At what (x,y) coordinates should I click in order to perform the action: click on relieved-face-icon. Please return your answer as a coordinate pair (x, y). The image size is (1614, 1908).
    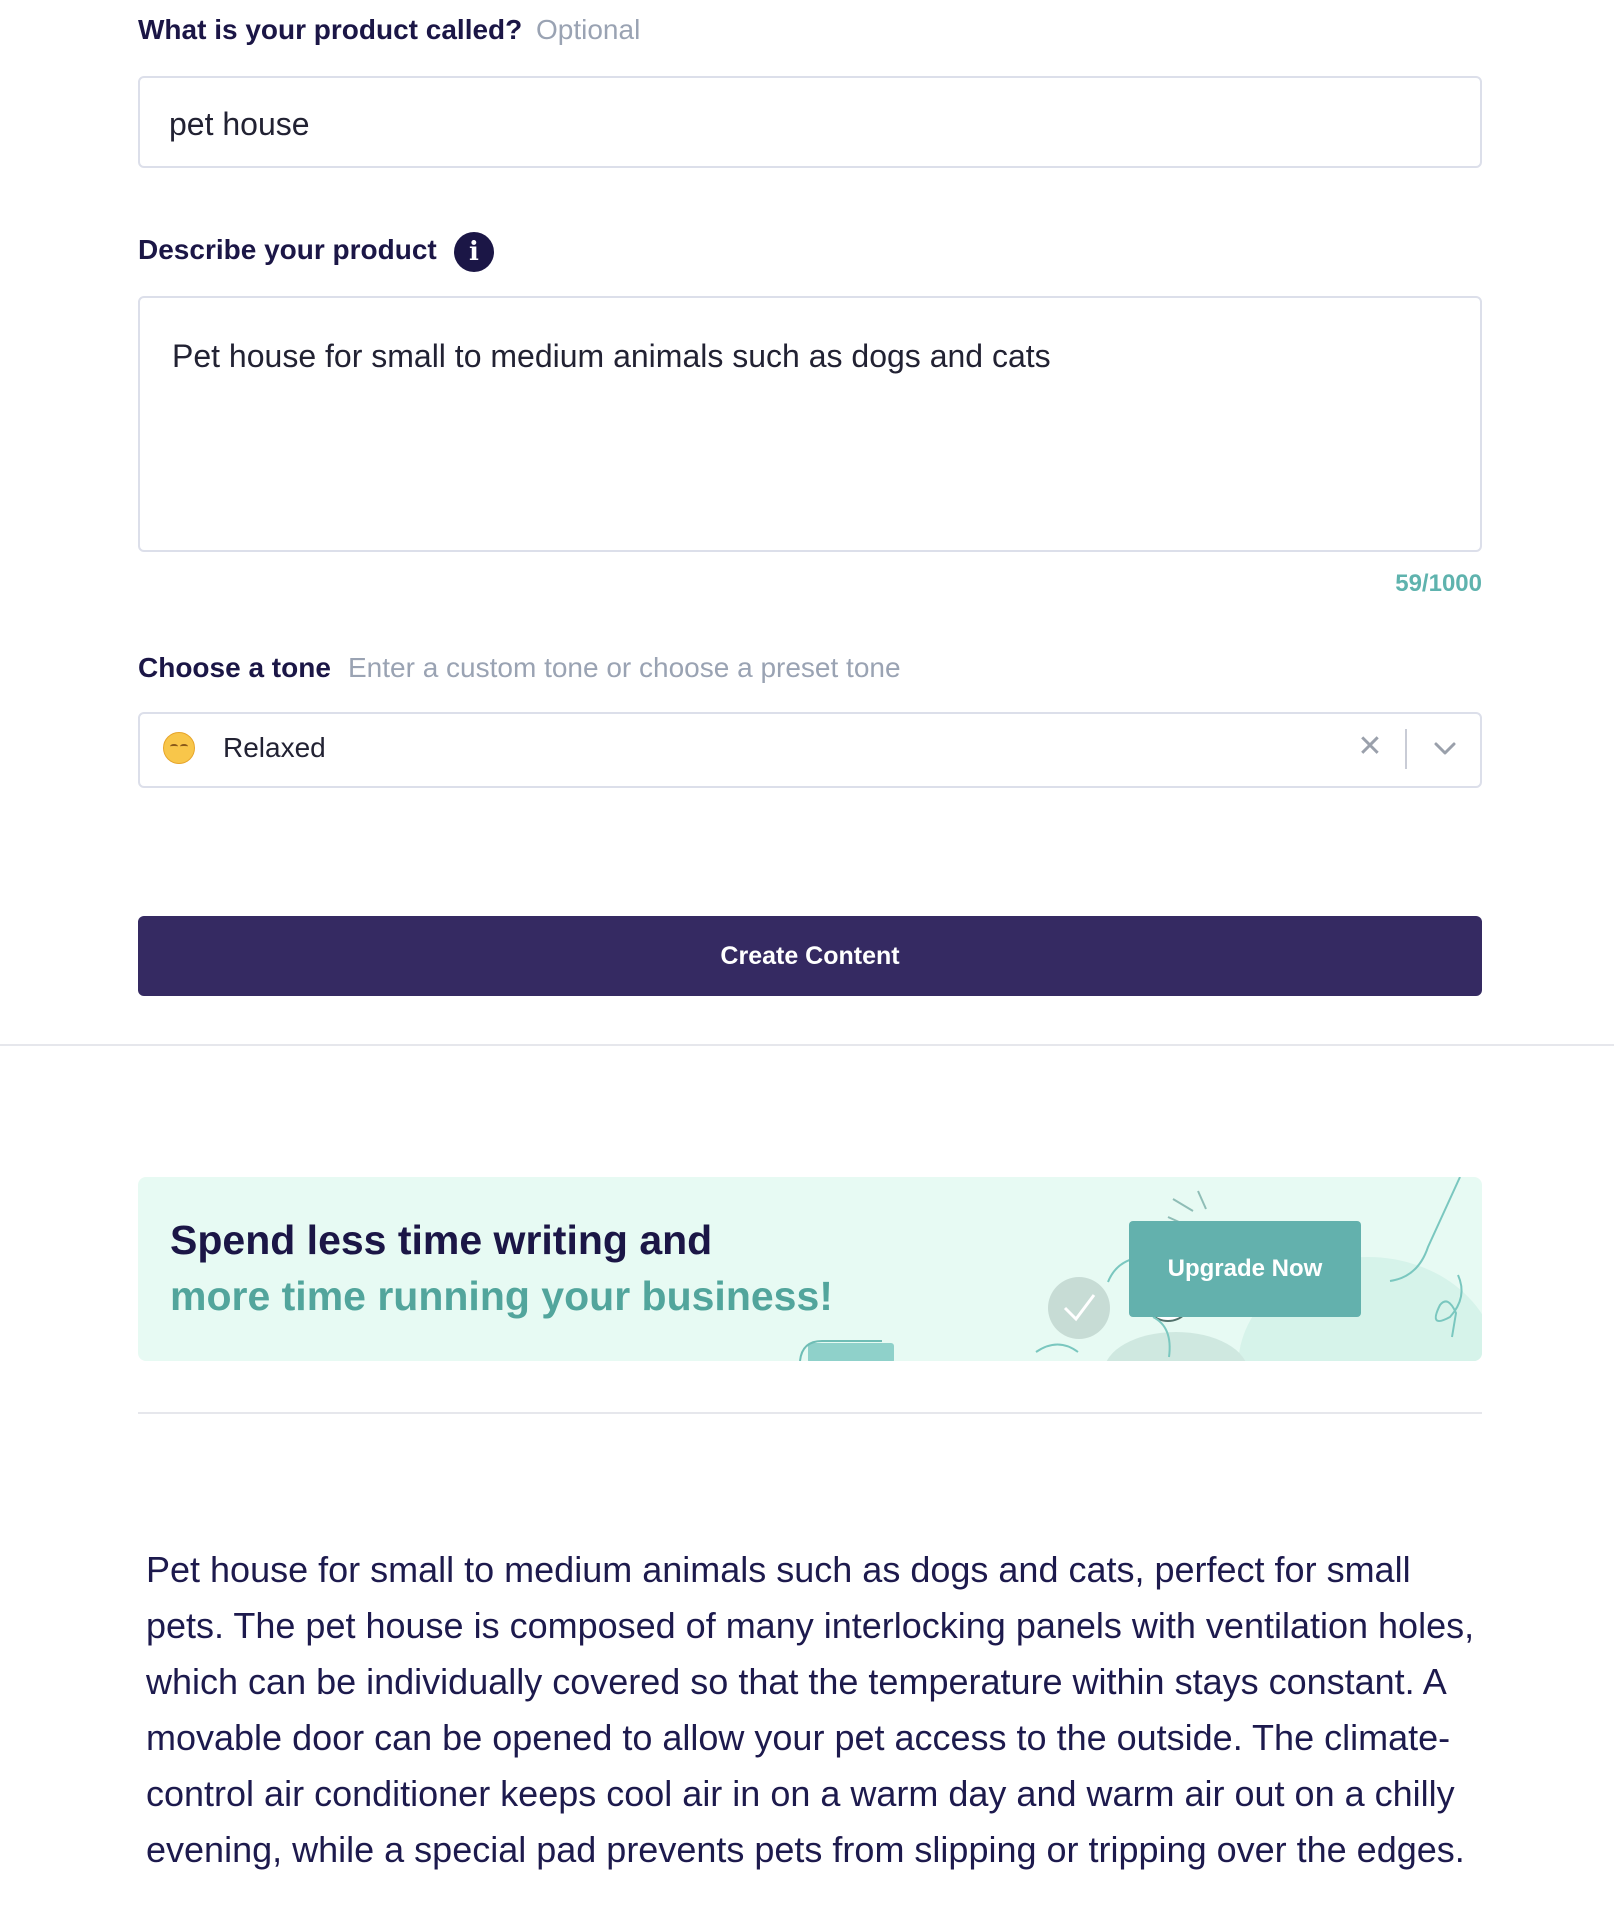
    Looking at the image, I should click on (179, 748).